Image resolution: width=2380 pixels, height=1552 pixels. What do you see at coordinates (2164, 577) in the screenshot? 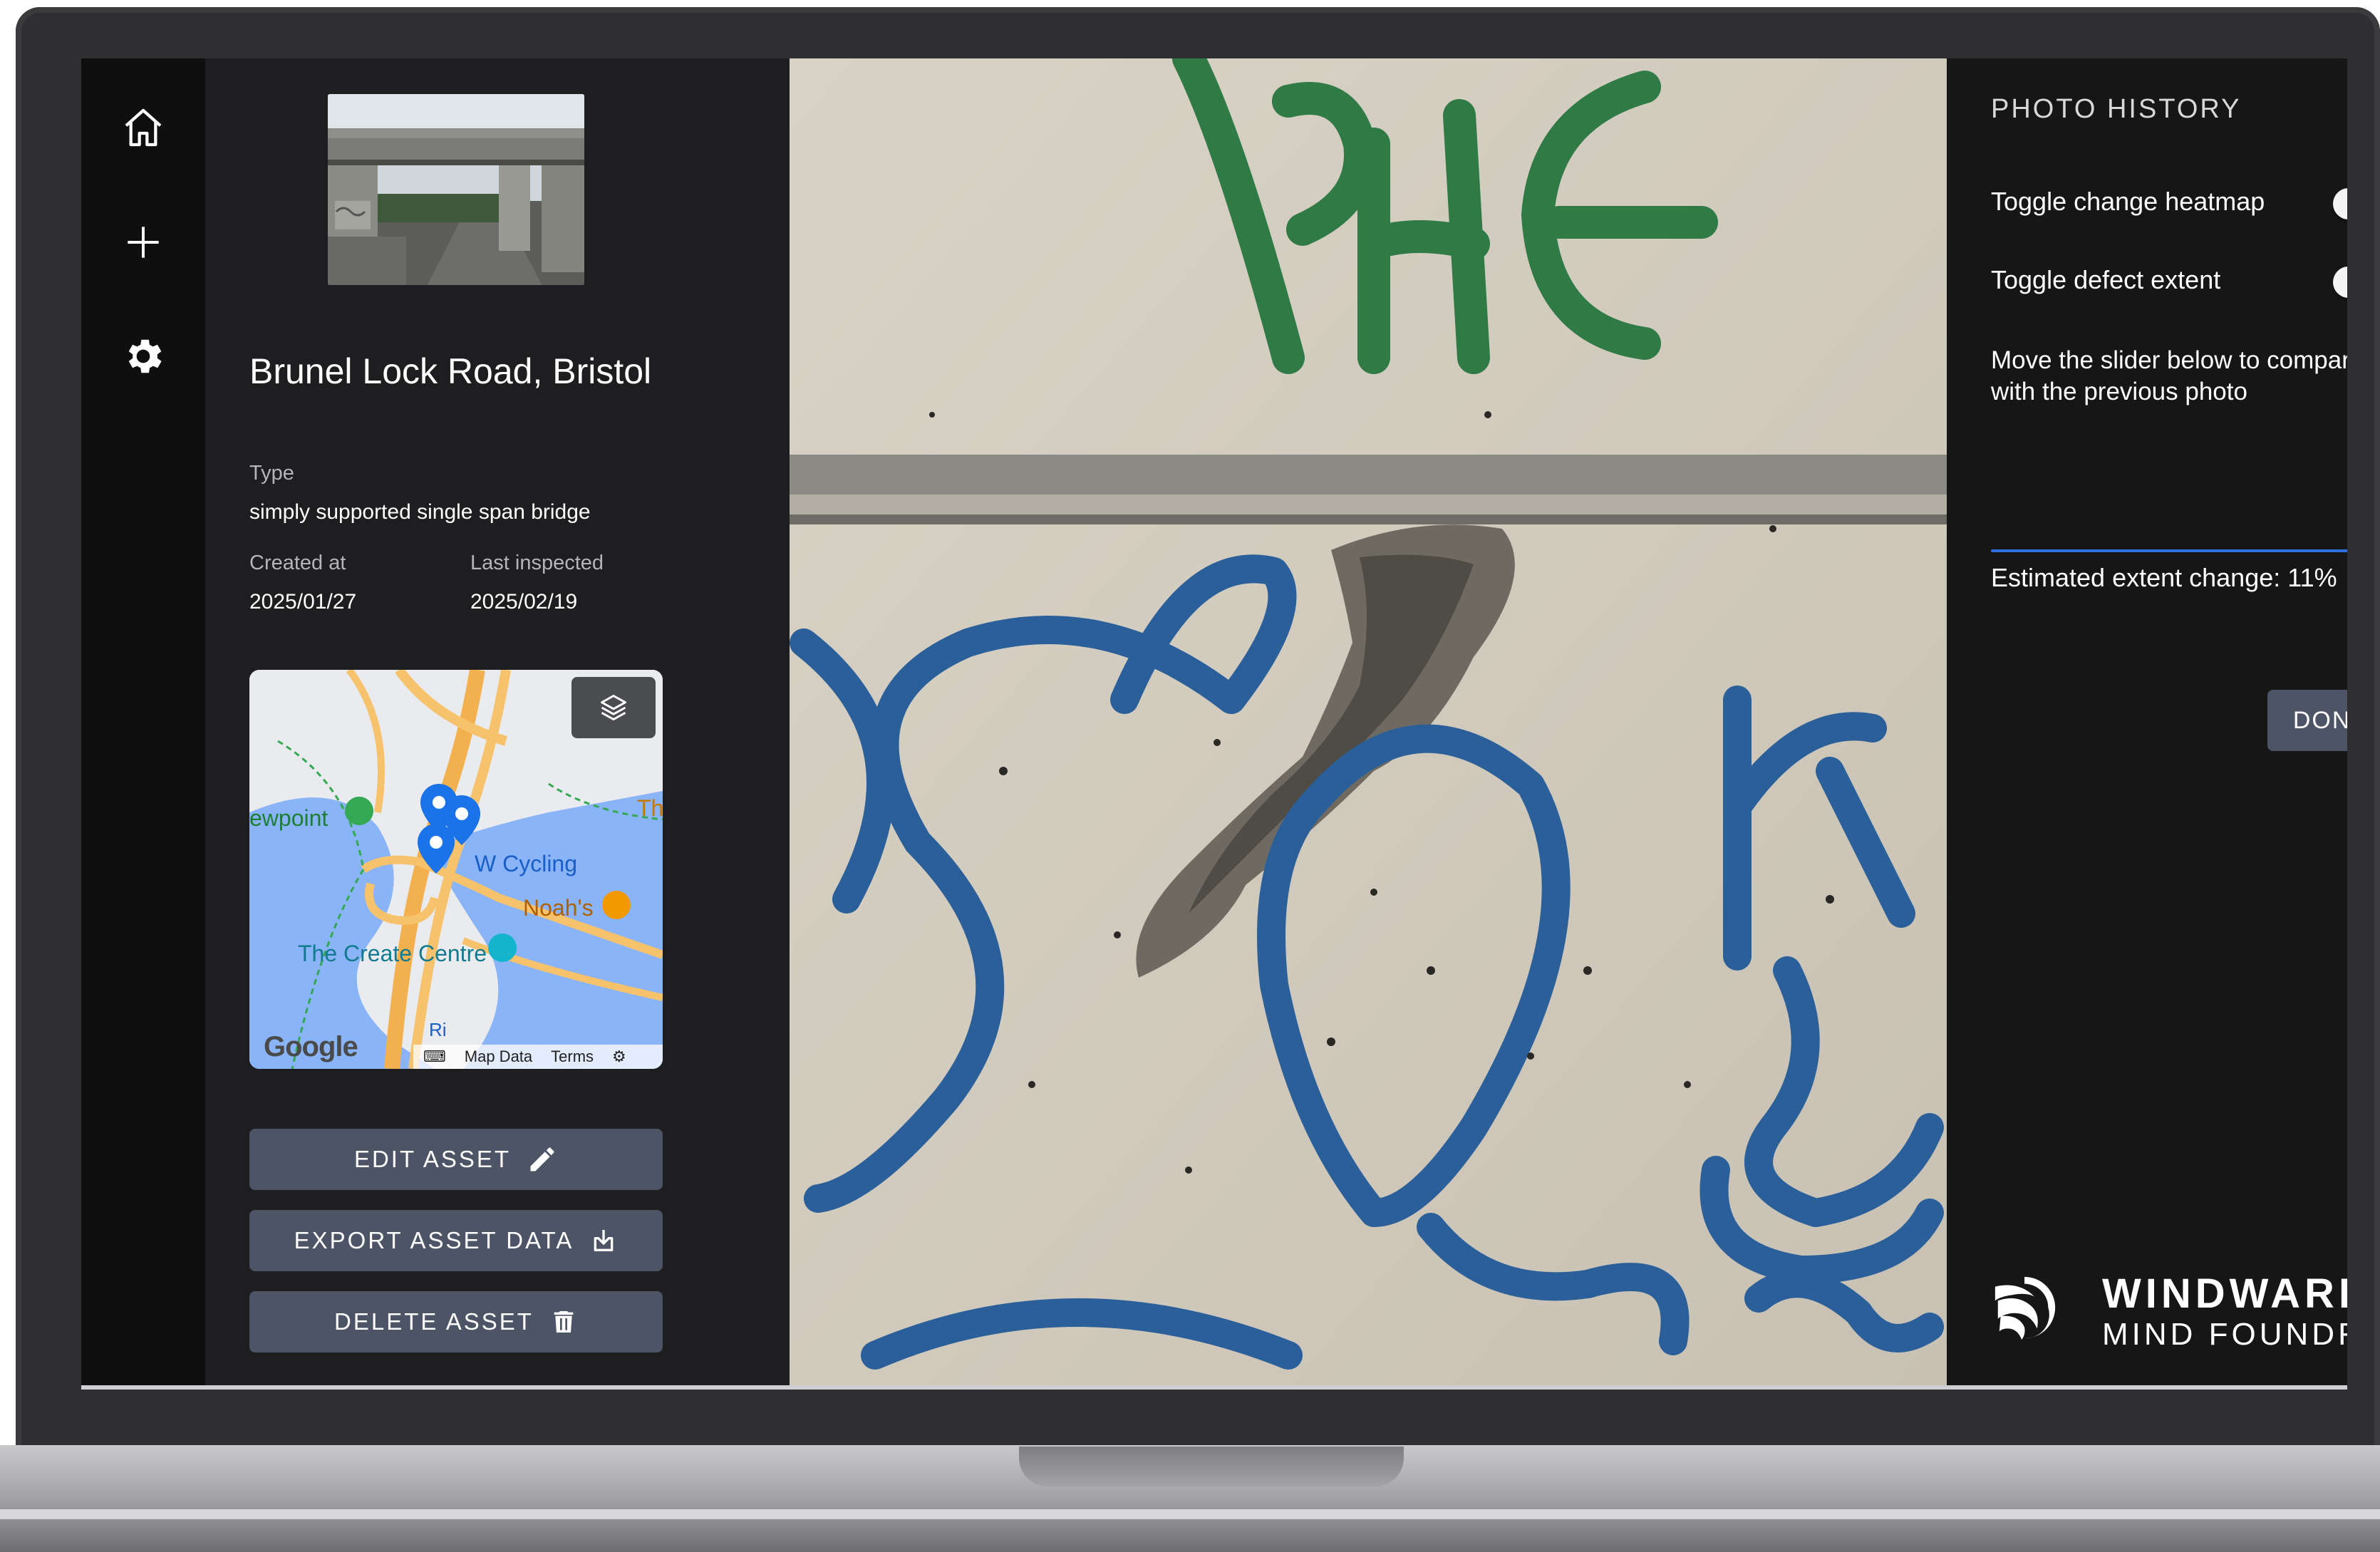
I see `extent-change-text: Estimated extent change: 11%` at bounding box center [2164, 577].